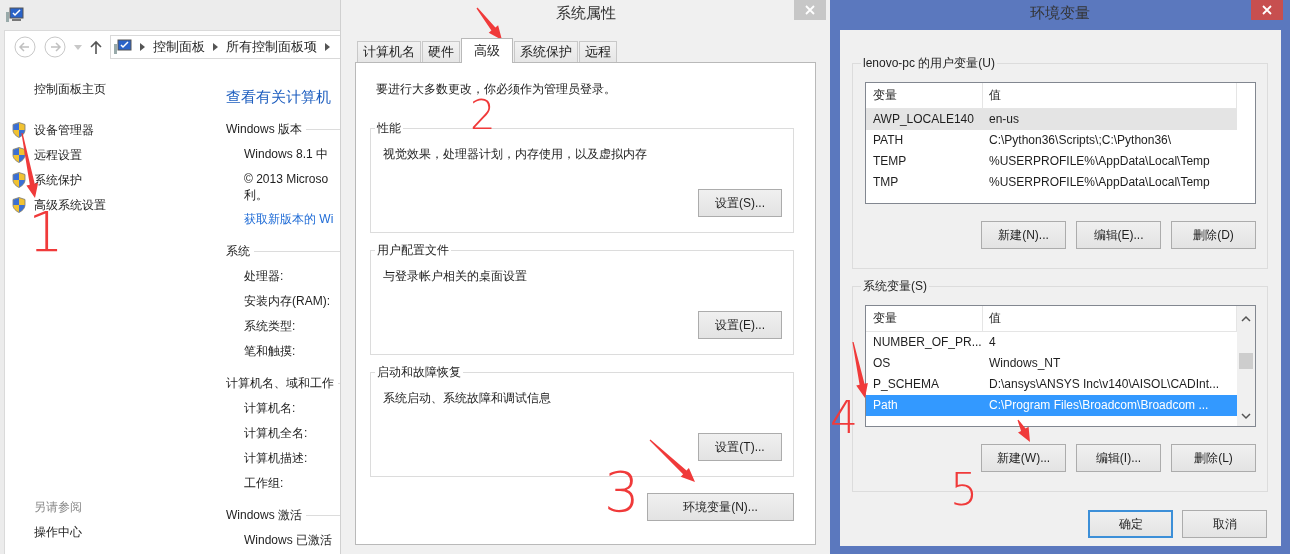  I want to click on up-arrow-icon, so click(96, 47).